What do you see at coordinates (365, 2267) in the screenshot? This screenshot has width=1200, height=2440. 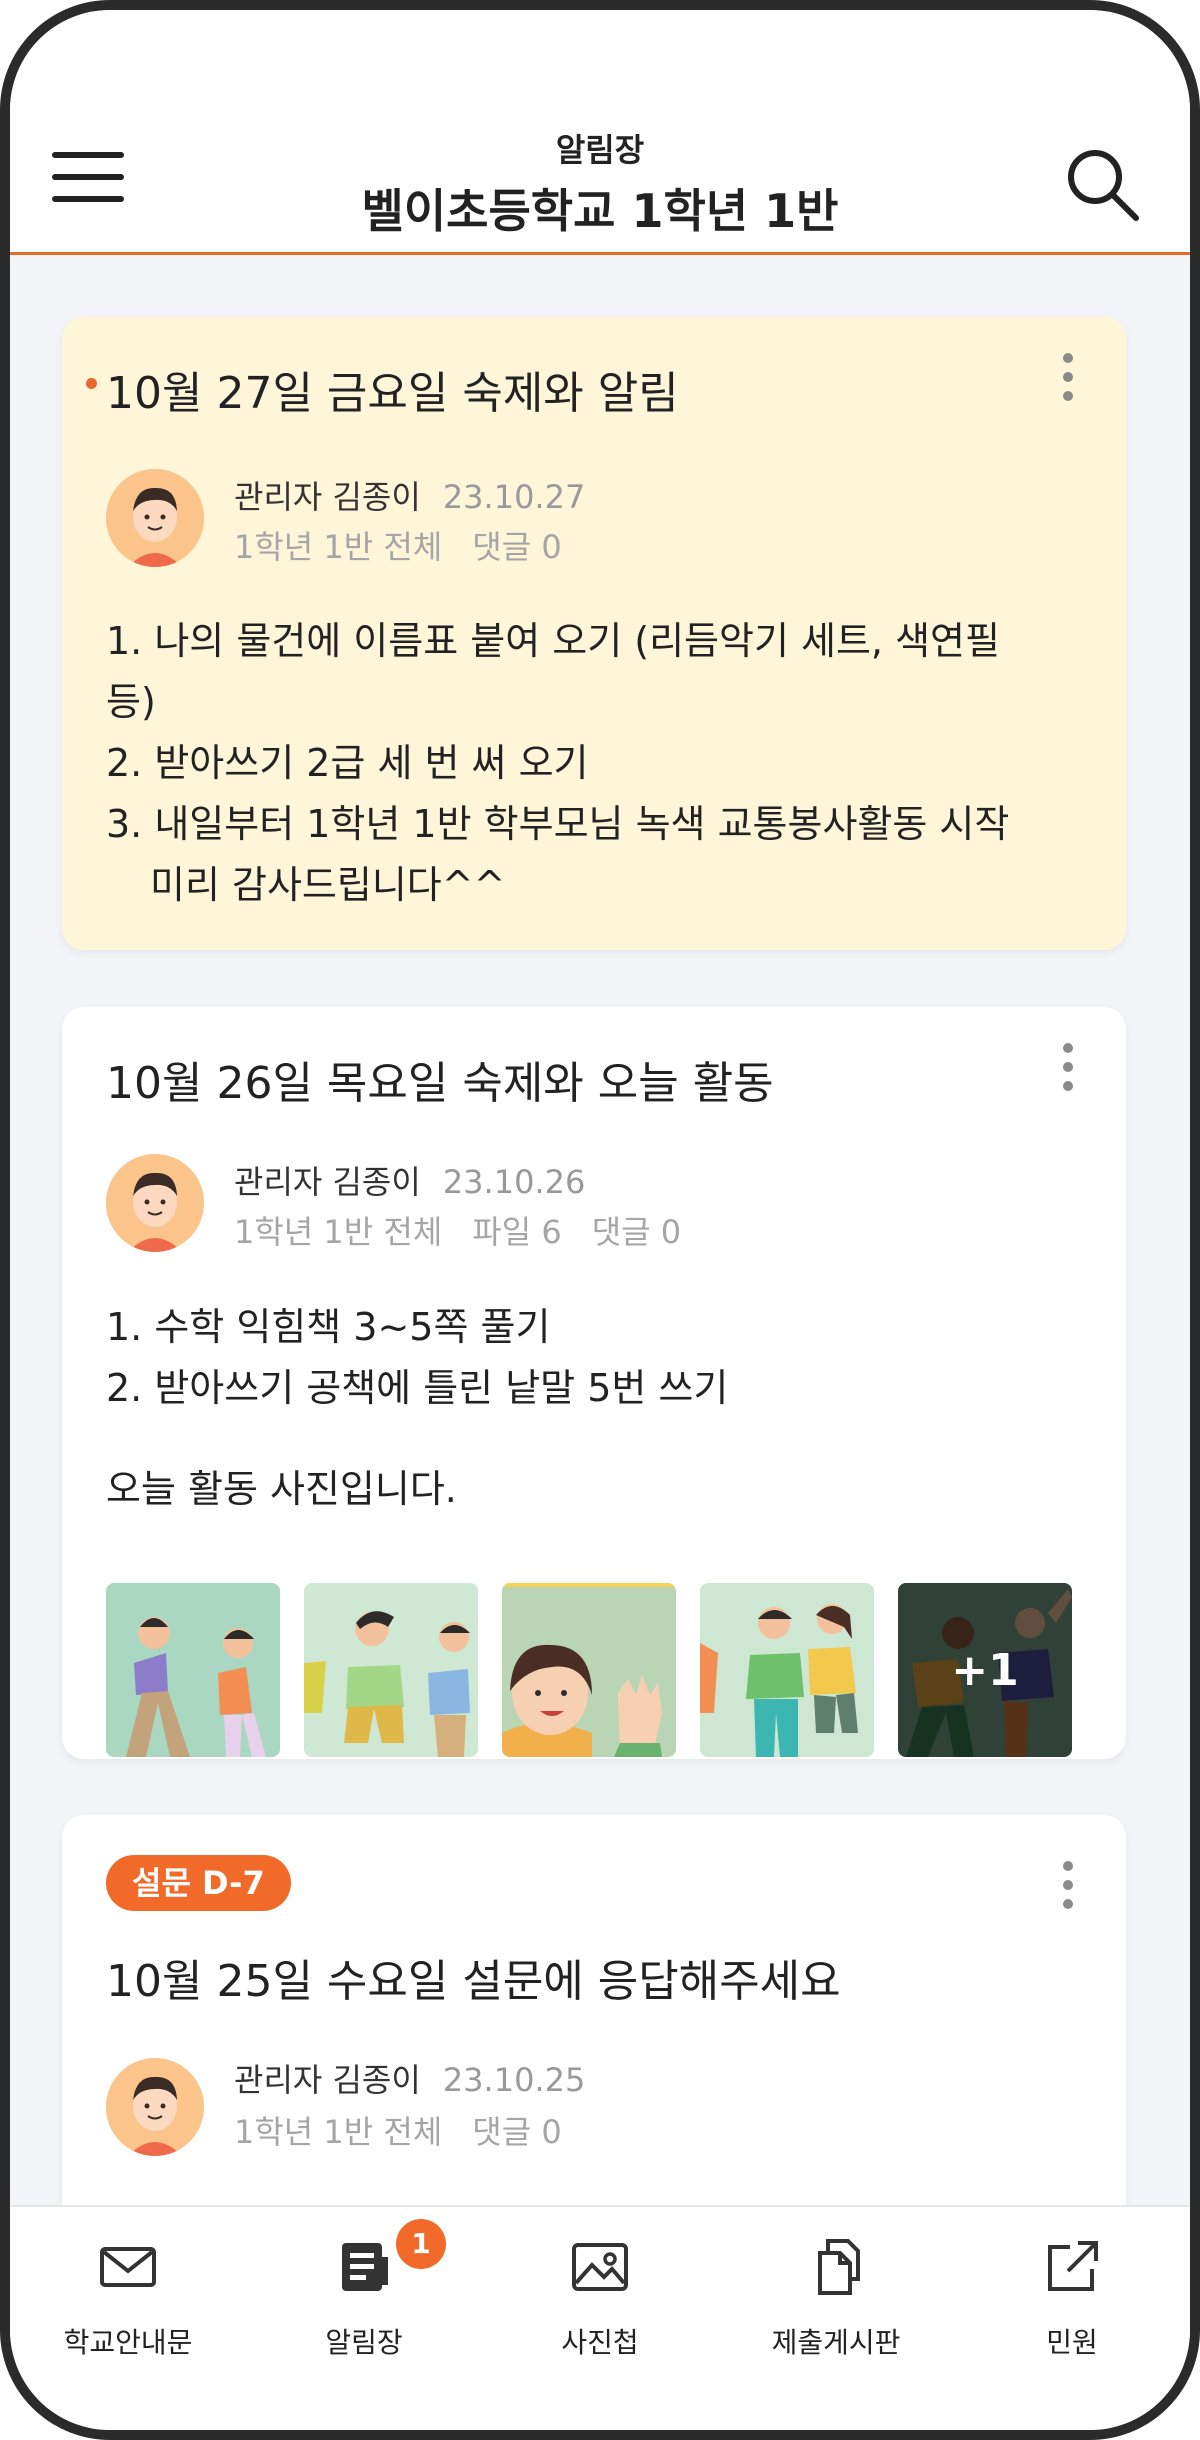 I see `notebook-icon` at bounding box center [365, 2267].